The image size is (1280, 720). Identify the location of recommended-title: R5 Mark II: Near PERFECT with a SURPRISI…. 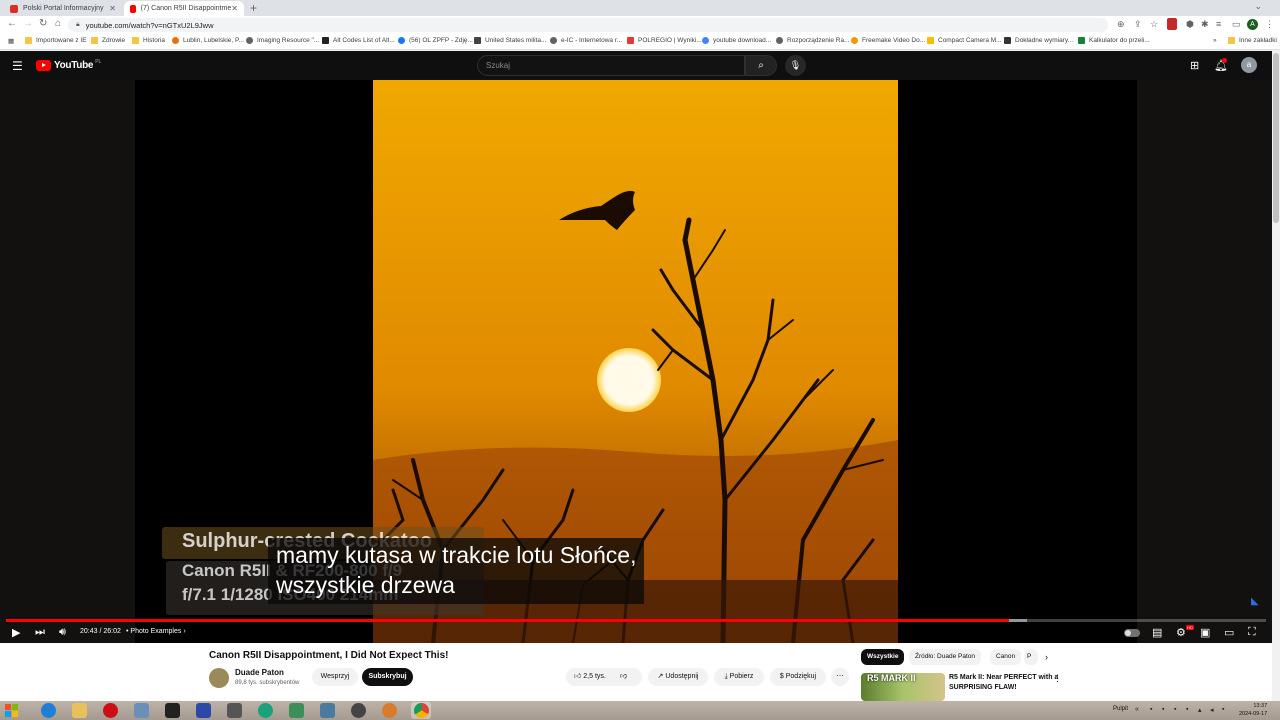
(1004, 683).